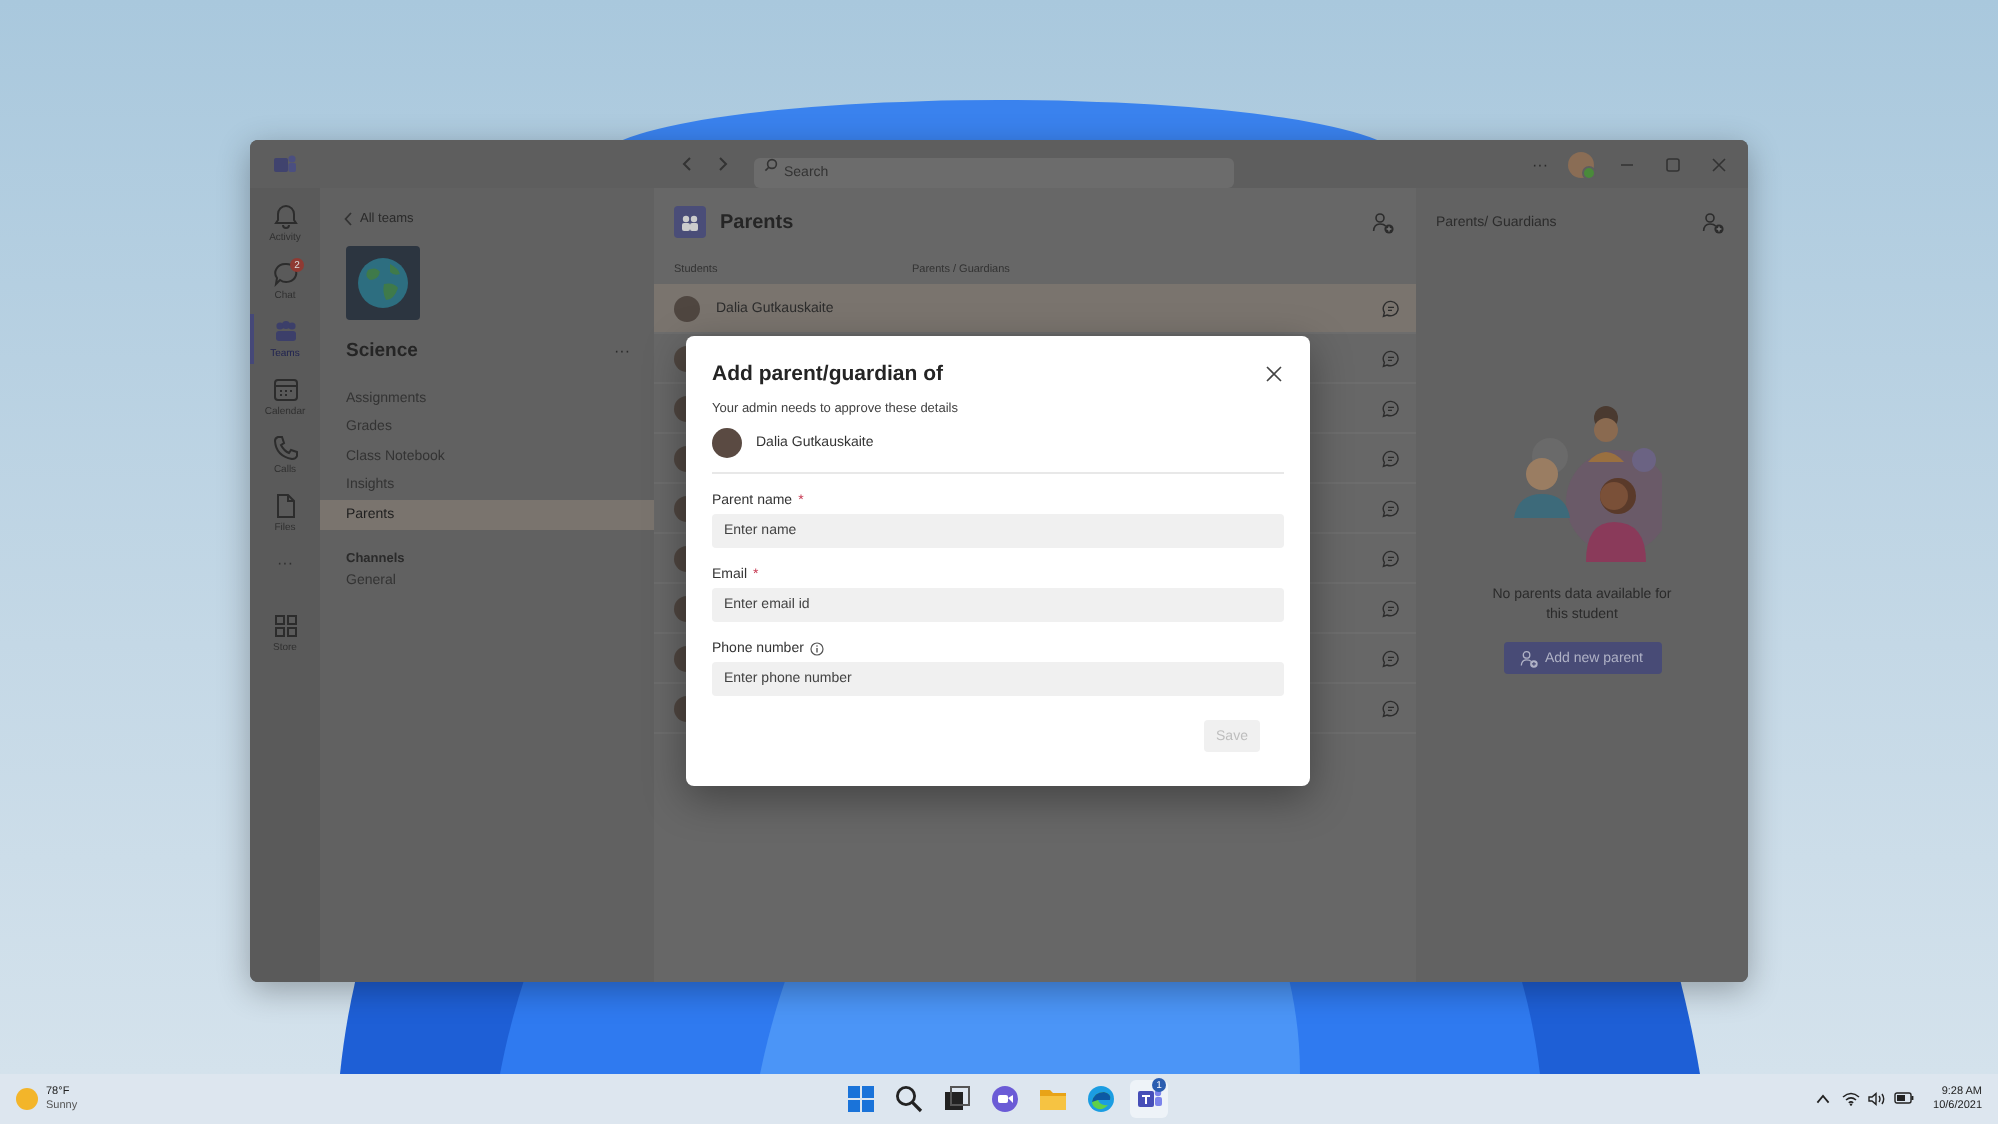 The width and height of the screenshot is (1998, 1124). What do you see at coordinates (1850, 1099) in the screenshot?
I see `wifi-icon` at bounding box center [1850, 1099].